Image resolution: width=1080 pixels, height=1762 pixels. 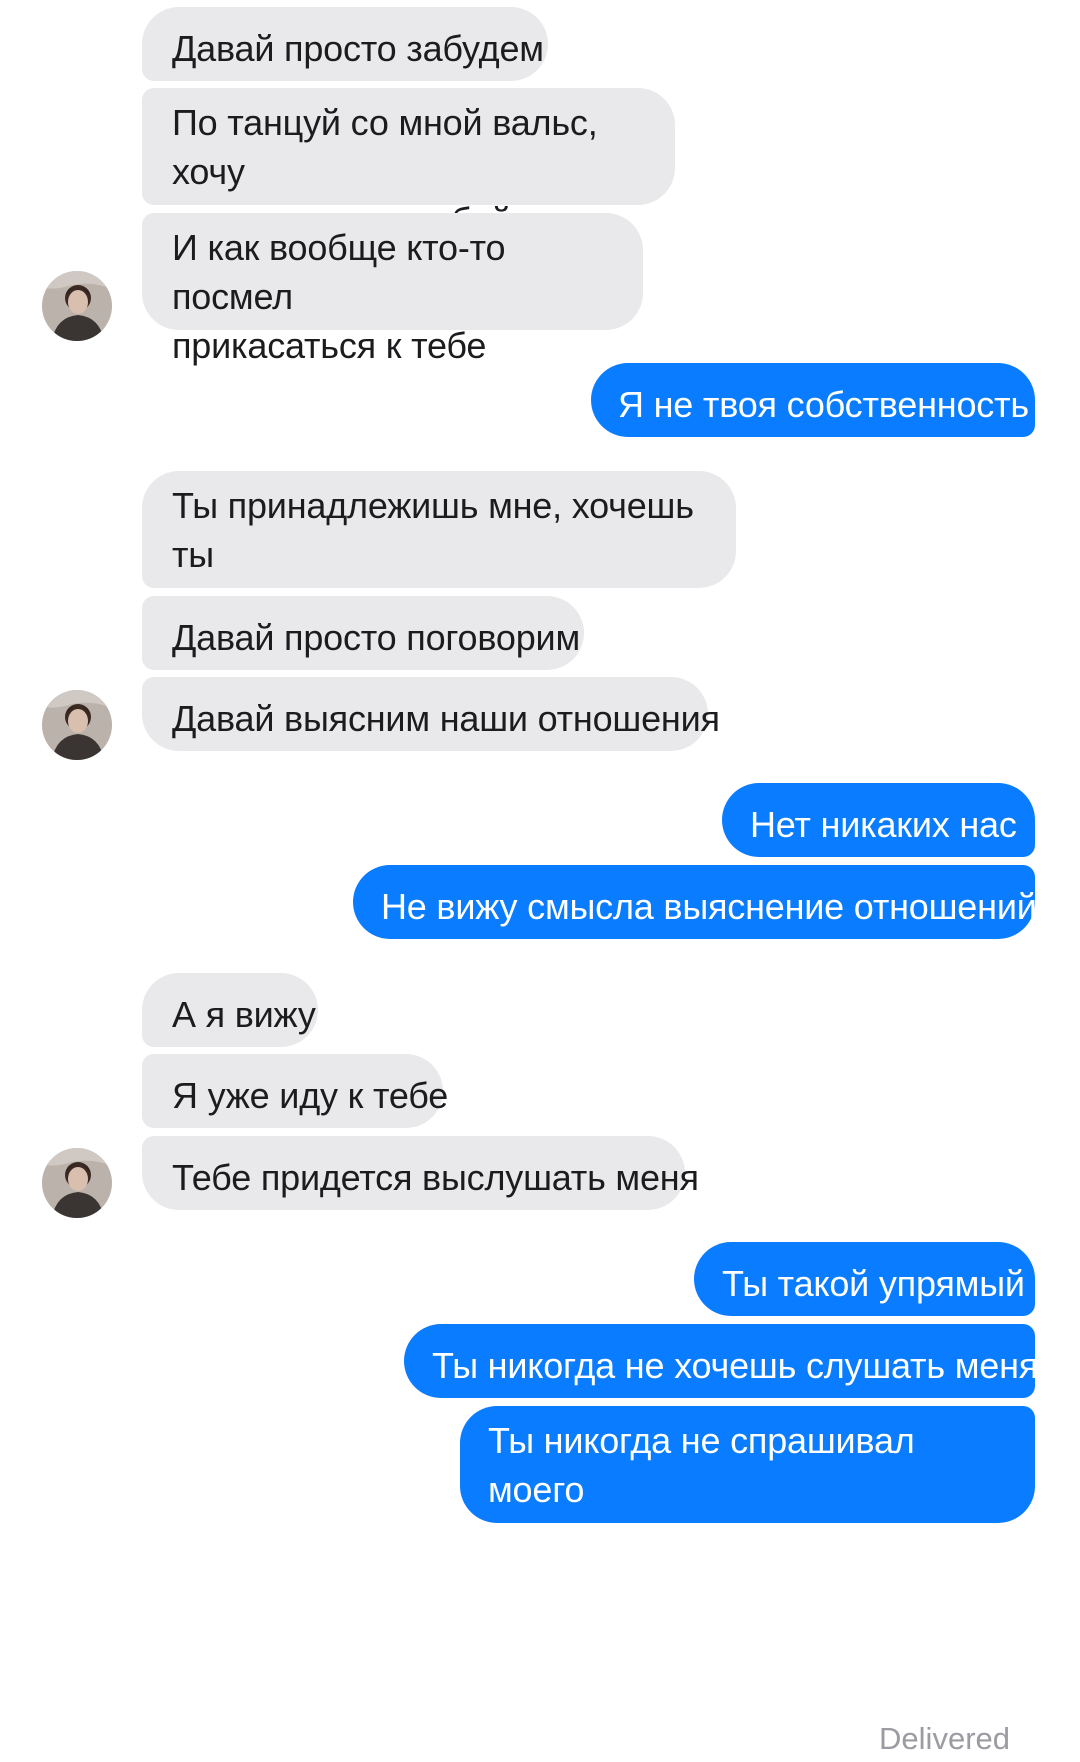 What do you see at coordinates (420, 1173) in the screenshot?
I see `incoming-message-bubble: Тебе придется выслушать меня` at bounding box center [420, 1173].